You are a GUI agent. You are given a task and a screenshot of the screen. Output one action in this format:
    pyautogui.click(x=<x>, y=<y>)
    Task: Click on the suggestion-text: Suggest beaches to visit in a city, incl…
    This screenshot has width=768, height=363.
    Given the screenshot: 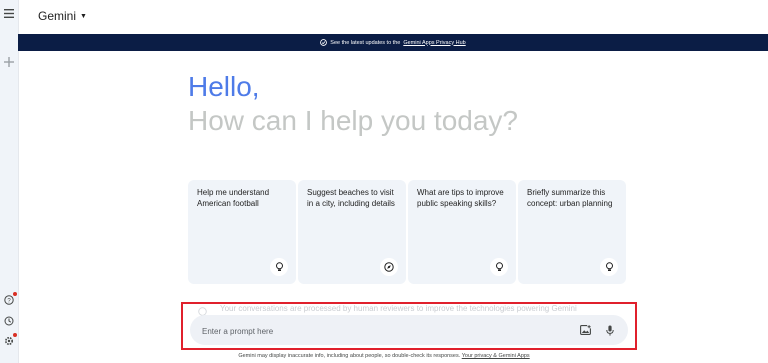 What is the action you would take?
    pyautogui.click(x=351, y=198)
    